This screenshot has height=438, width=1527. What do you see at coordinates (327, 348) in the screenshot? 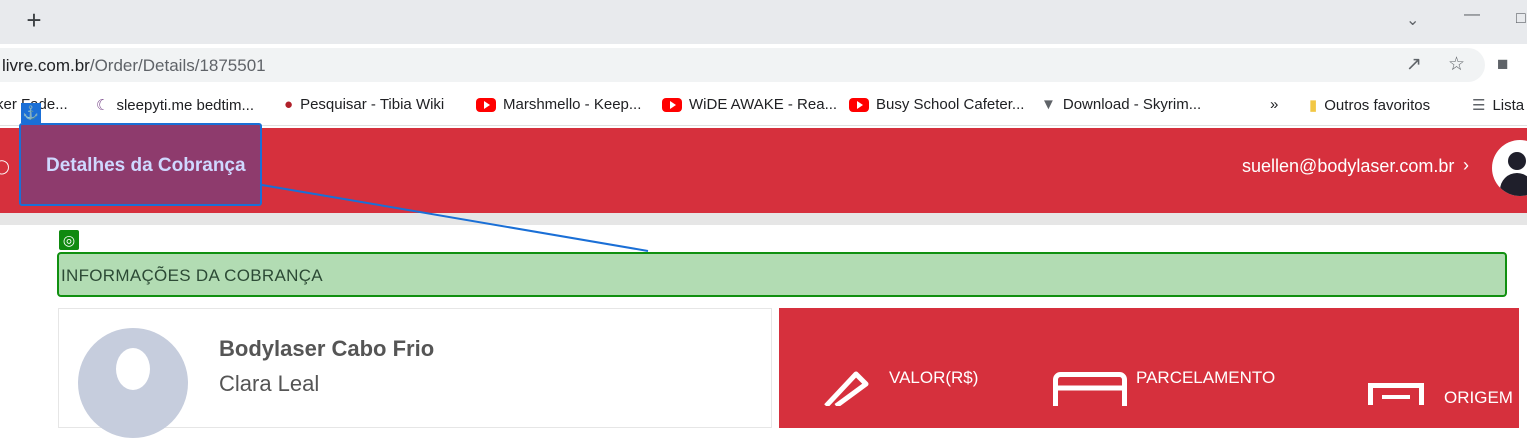
I see `company-name: Bodylaser Cabo Frio` at bounding box center [327, 348].